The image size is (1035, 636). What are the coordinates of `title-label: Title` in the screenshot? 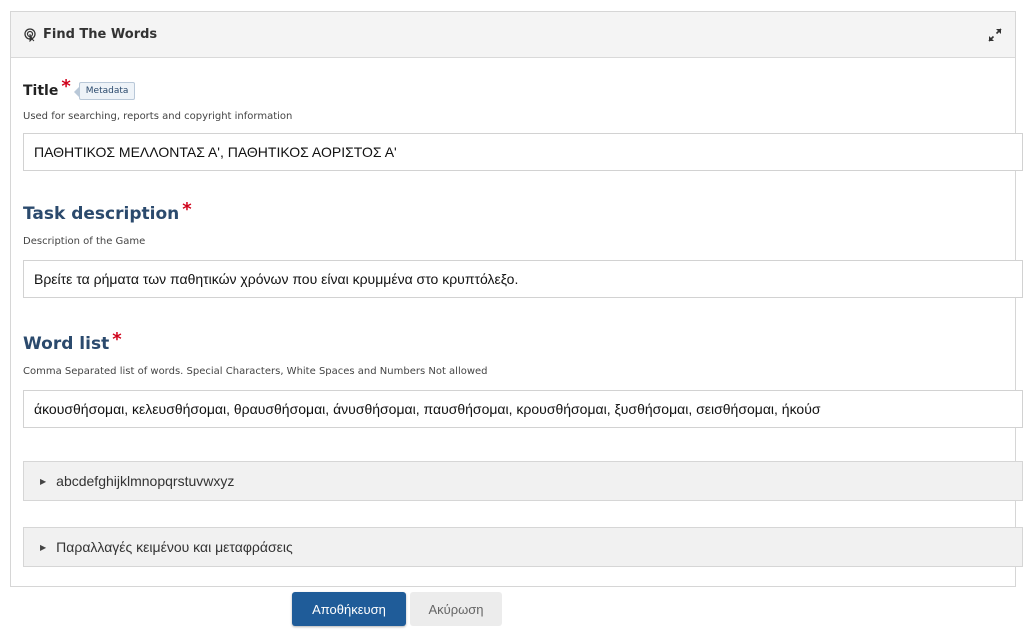 It's located at (41, 90).